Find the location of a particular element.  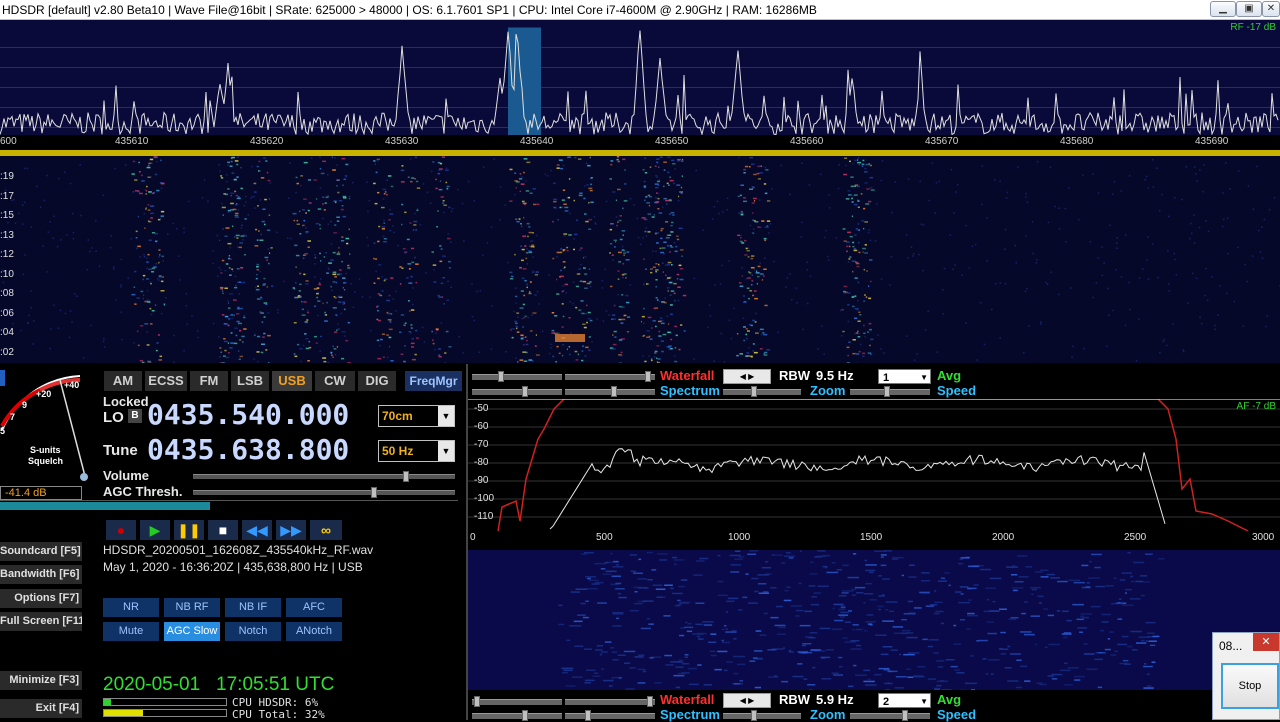

tune-step-select: 50 Hz▼ is located at coordinates (416, 451).